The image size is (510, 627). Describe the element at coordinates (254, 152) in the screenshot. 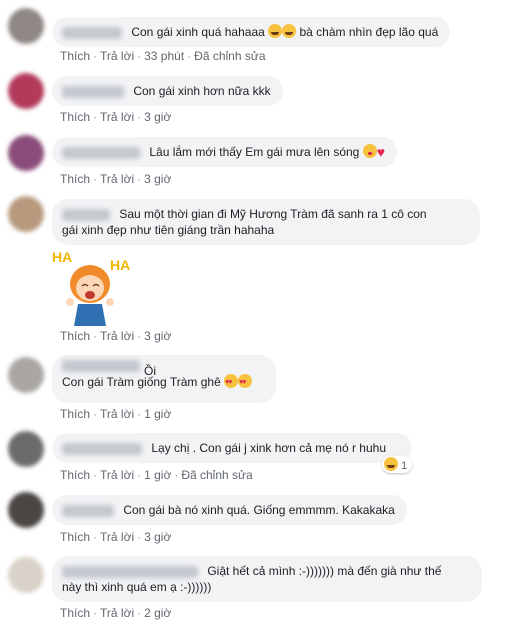

I see `comment-text: Lâu lắm mới thấy Em gái mưa lên sóng` at that location.